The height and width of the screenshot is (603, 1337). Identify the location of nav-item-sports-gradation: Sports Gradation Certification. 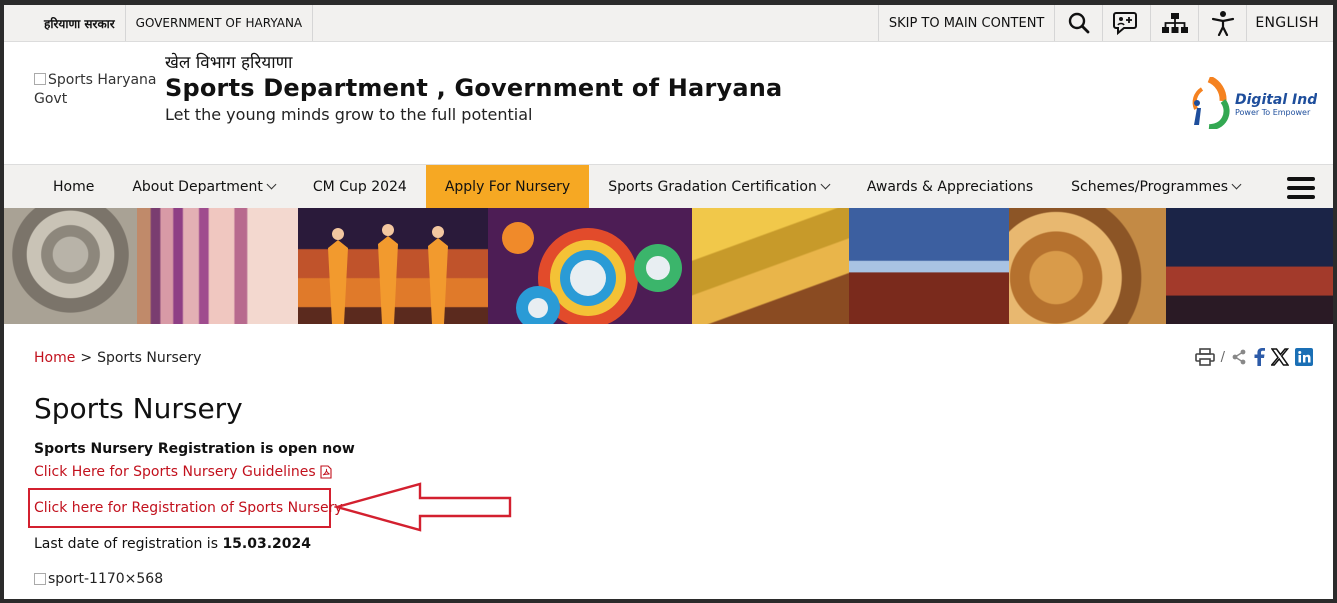
(718, 186).